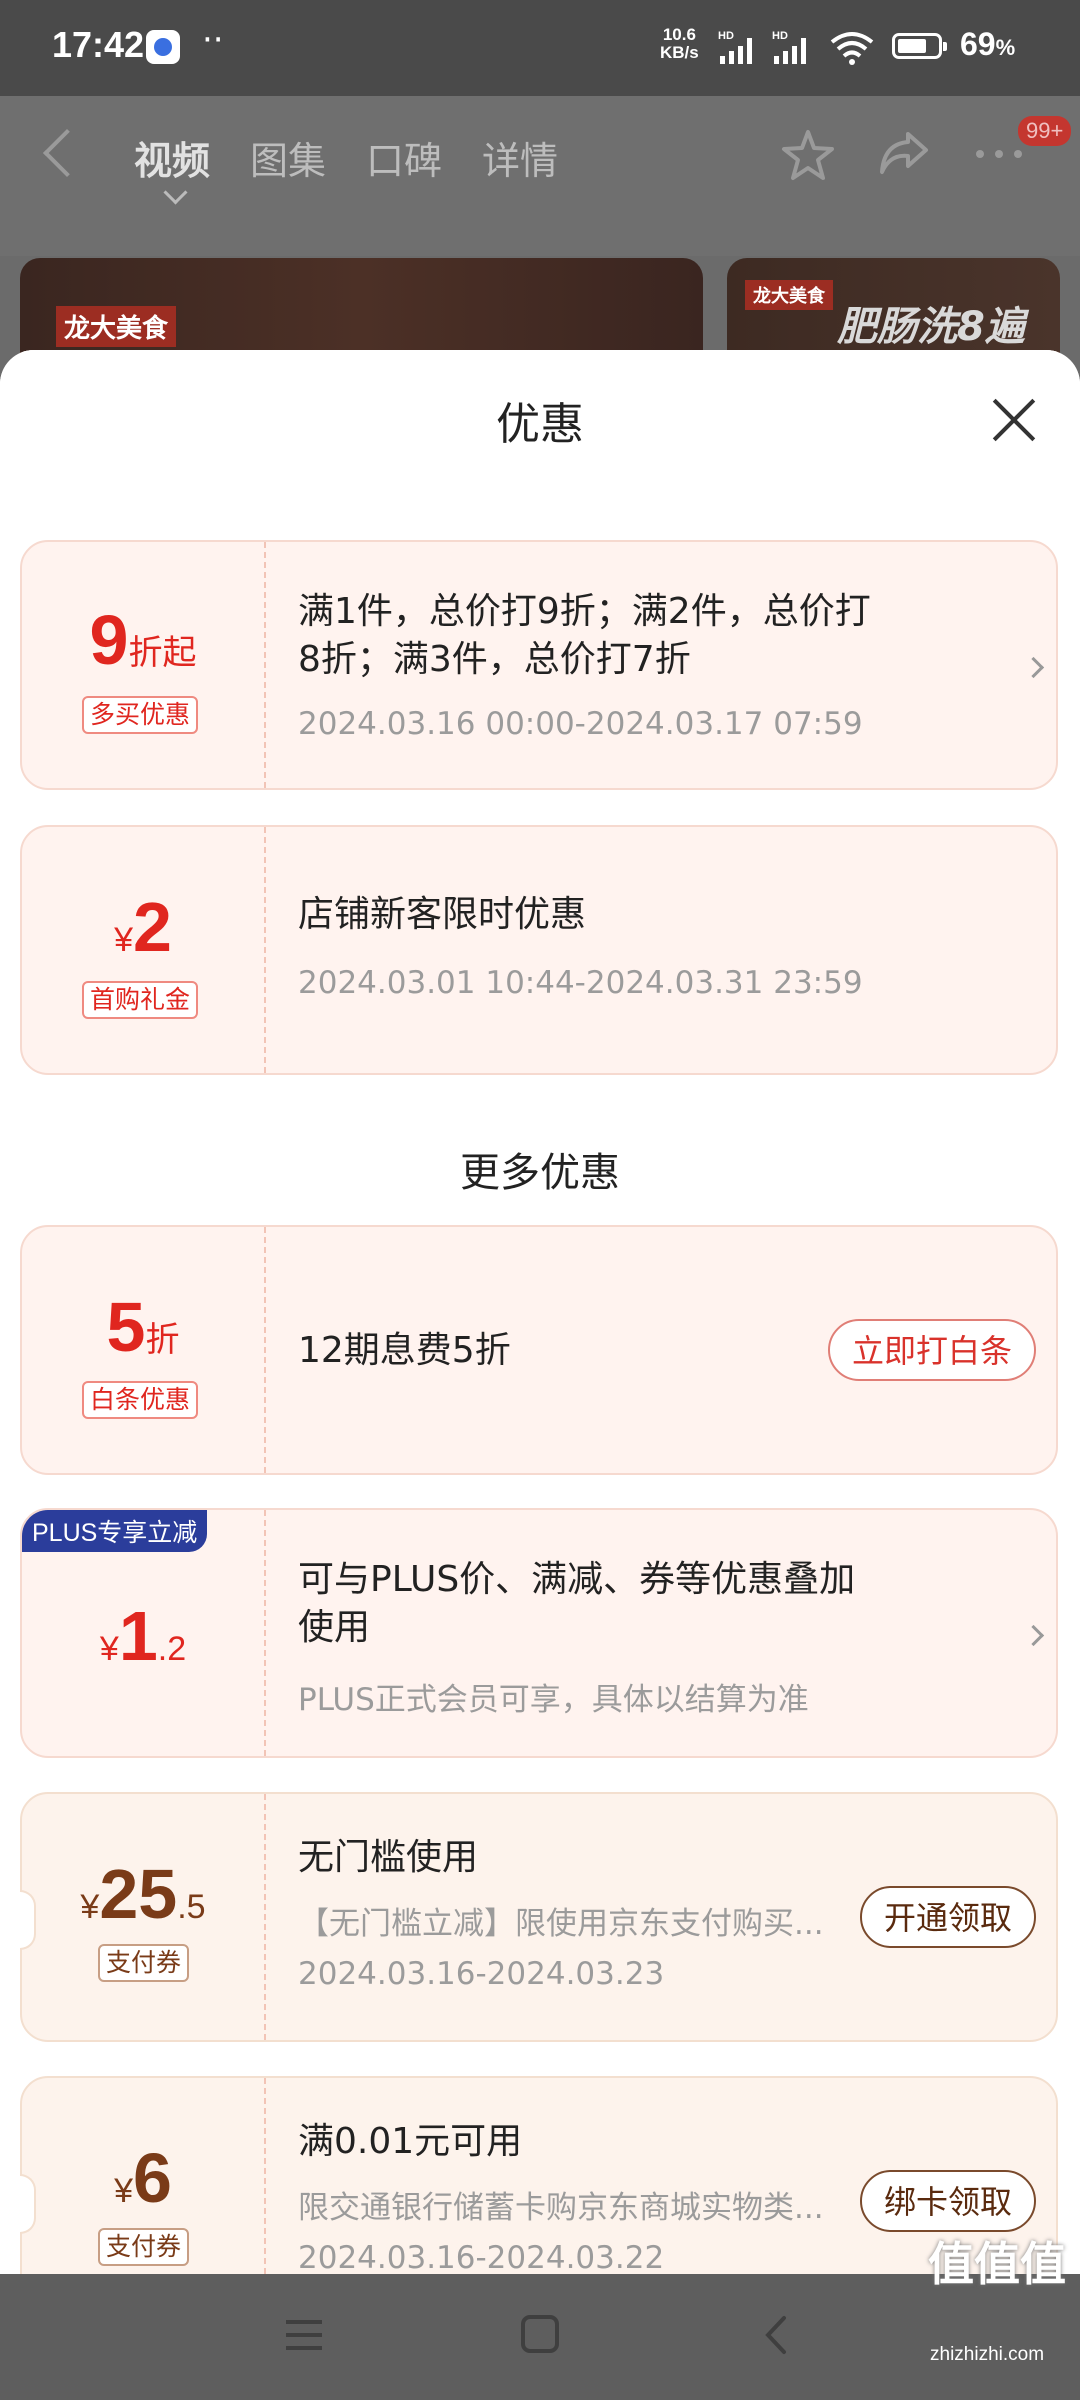 The height and width of the screenshot is (2400, 1080). I want to click on watermark: 值值值, so click(997, 2264).